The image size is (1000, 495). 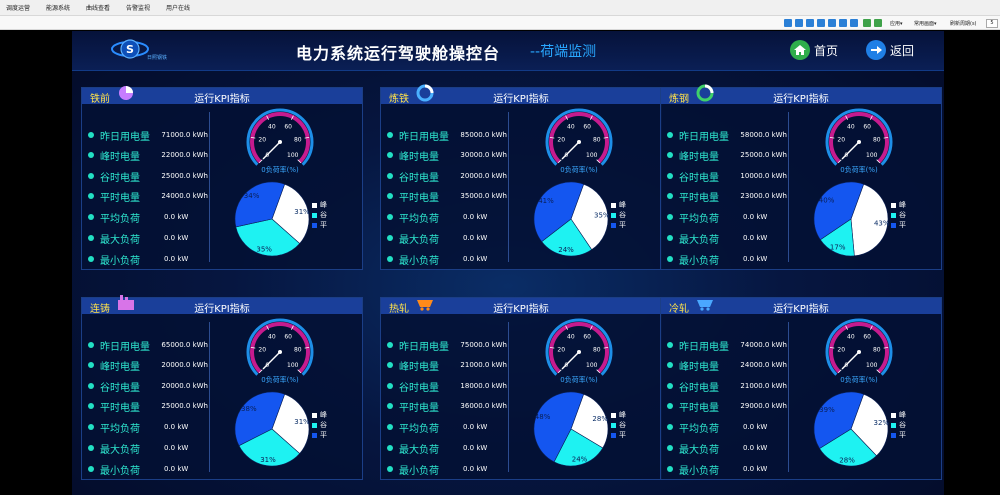 I want to click on pie-slice-label: 41%, so click(x=546, y=201).